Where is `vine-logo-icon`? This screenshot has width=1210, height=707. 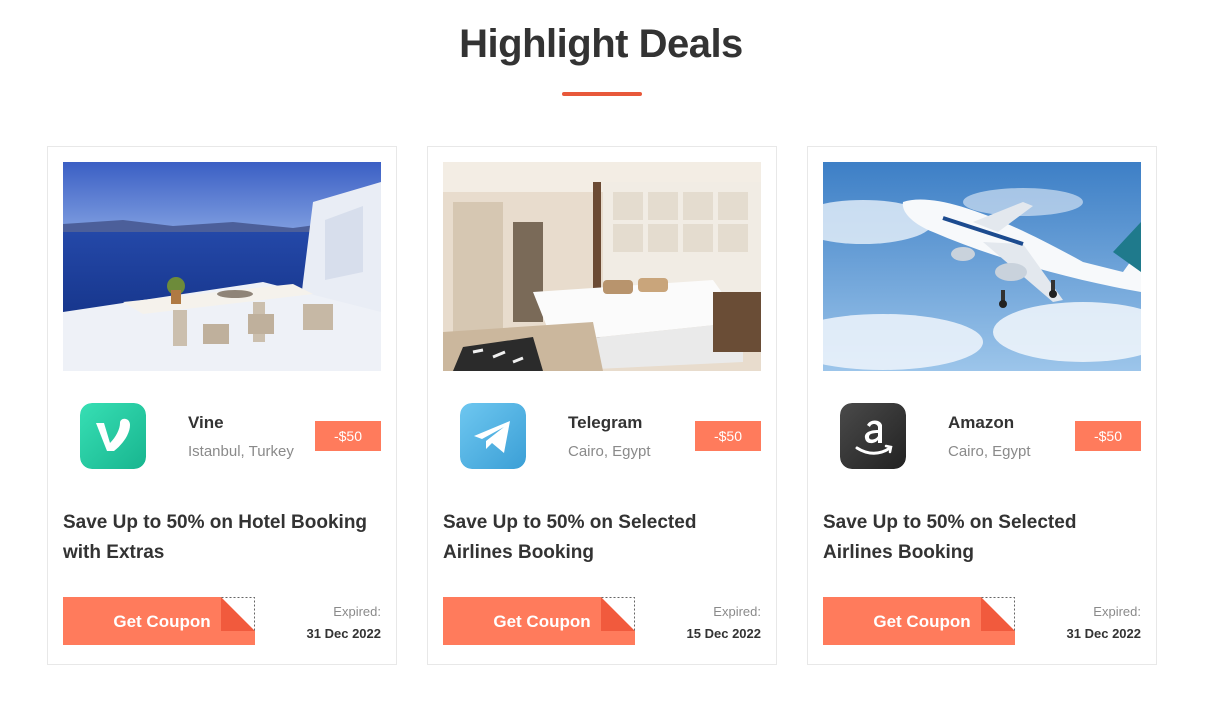 vine-logo-icon is located at coordinates (113, 436).